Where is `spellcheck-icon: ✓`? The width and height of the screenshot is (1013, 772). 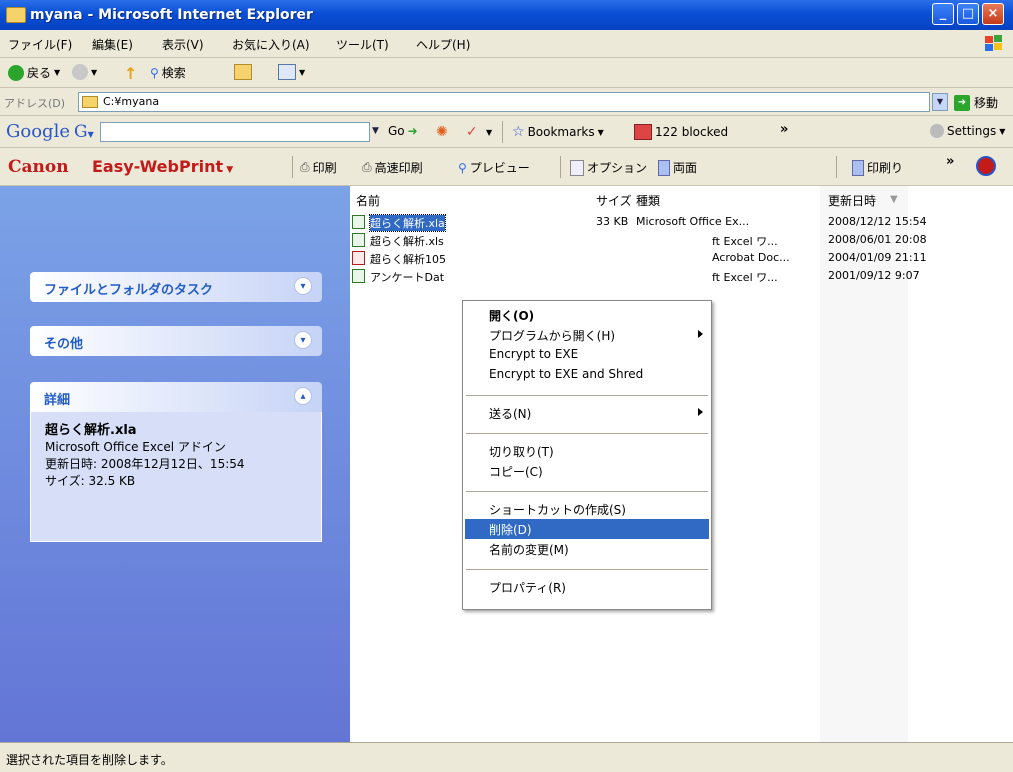
spellcheck-icon: ✓ is located at coordinates (472, 132).